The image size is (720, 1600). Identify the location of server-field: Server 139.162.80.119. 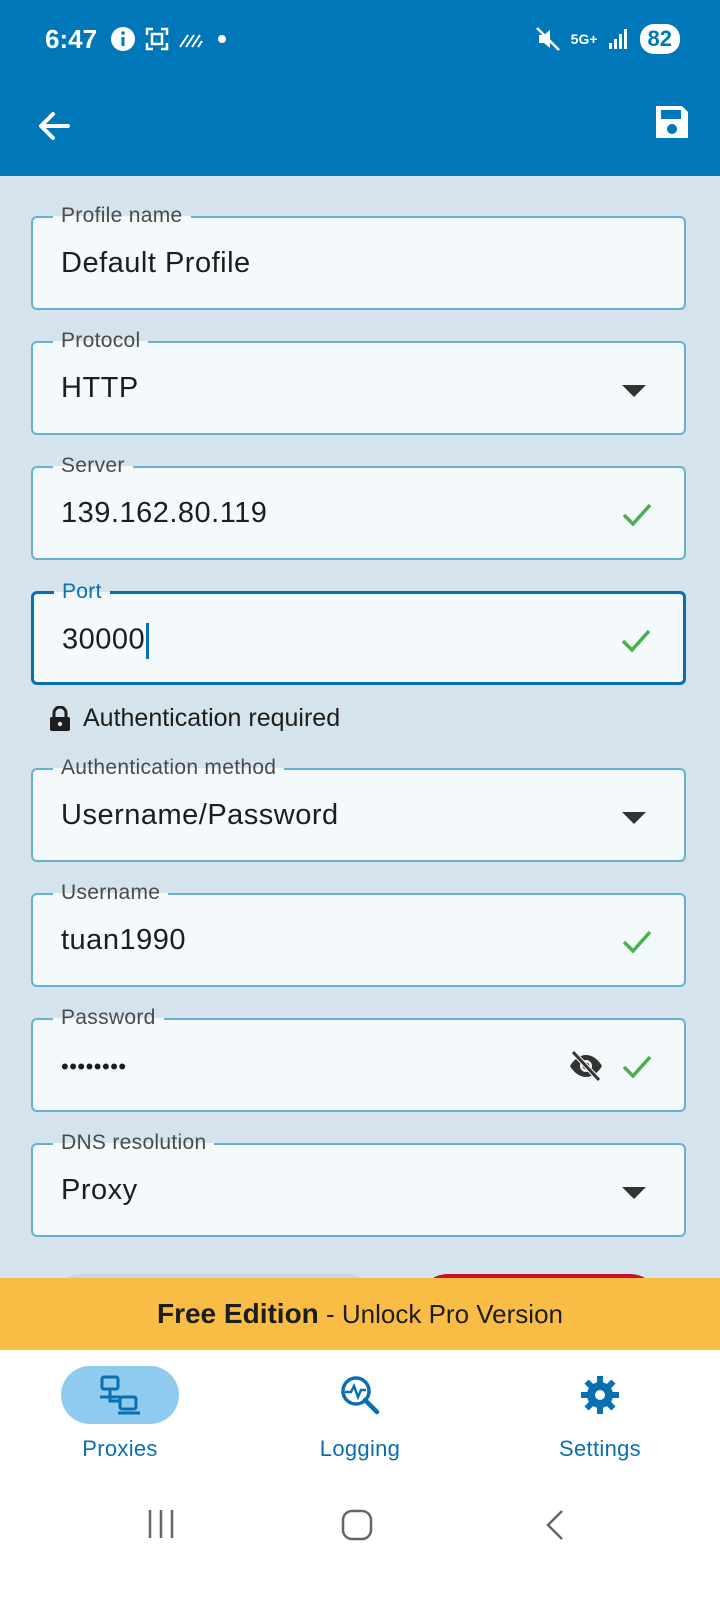
(358, 507).